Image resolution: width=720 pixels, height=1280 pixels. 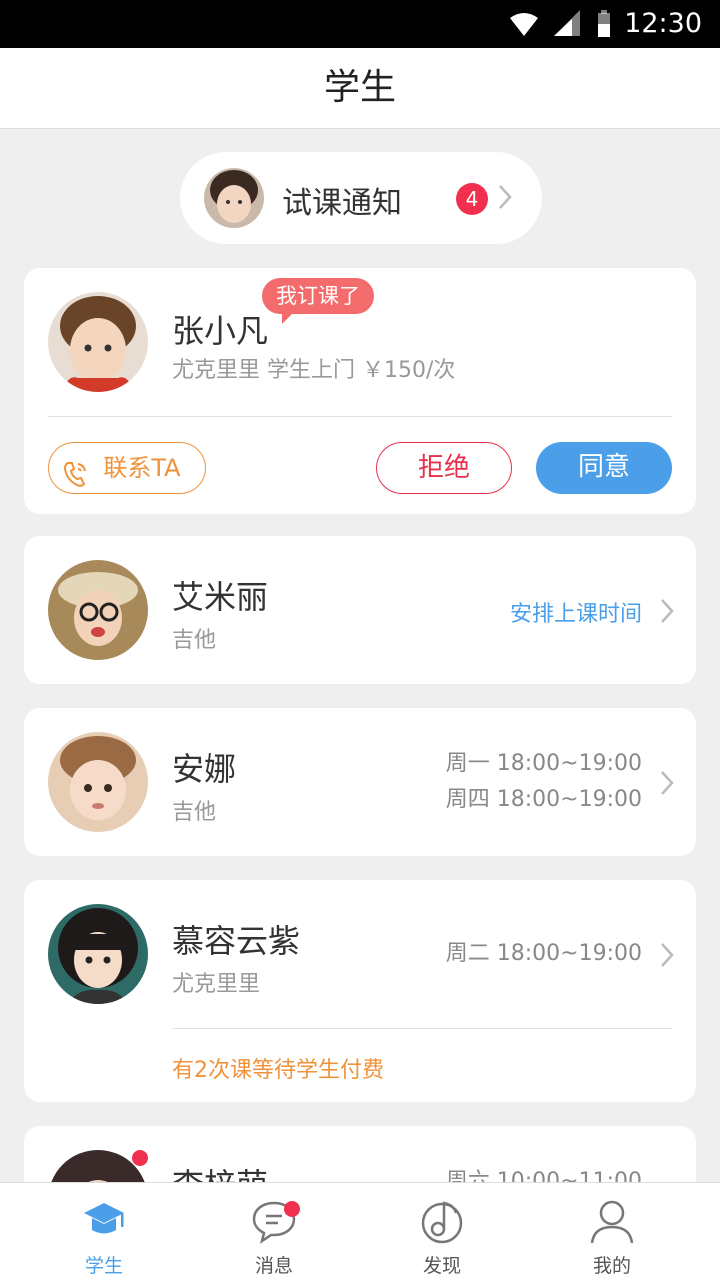 I want to click on graduation-cap-icon, so click(x=104, y=1221).